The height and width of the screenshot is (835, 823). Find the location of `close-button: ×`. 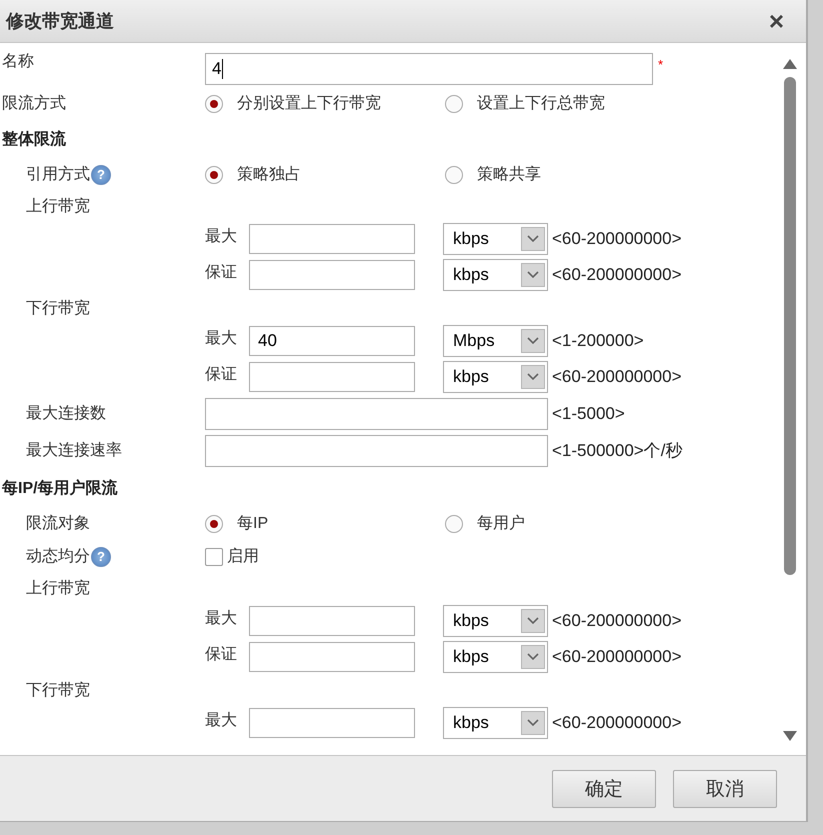

close-button: × is located at coordinates (776, 21).